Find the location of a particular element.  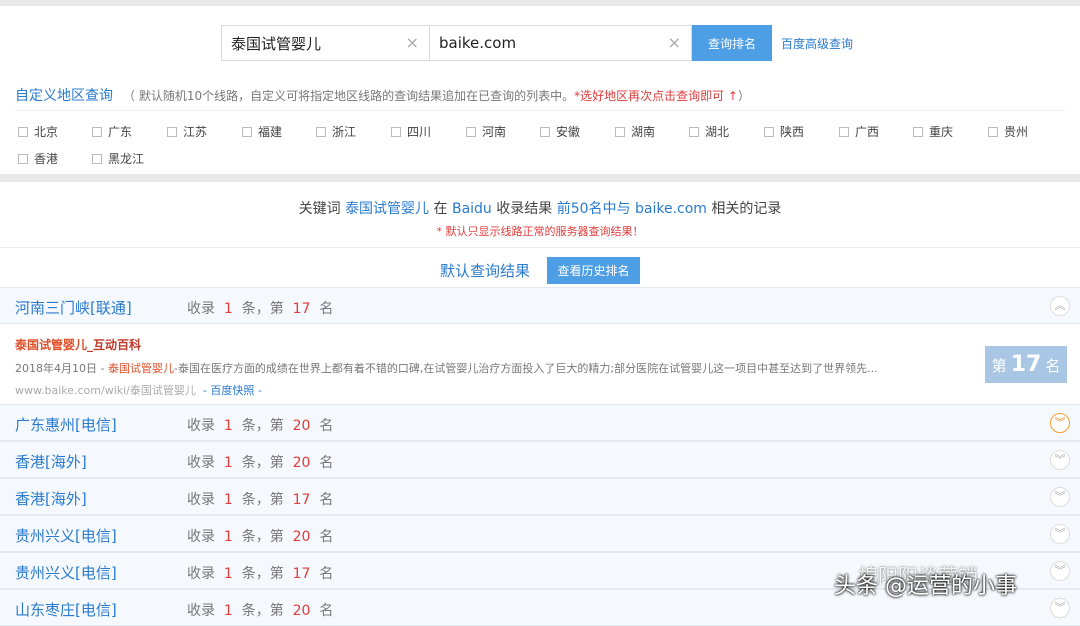

city-label: 四川 is located at coordinates (419, 132).